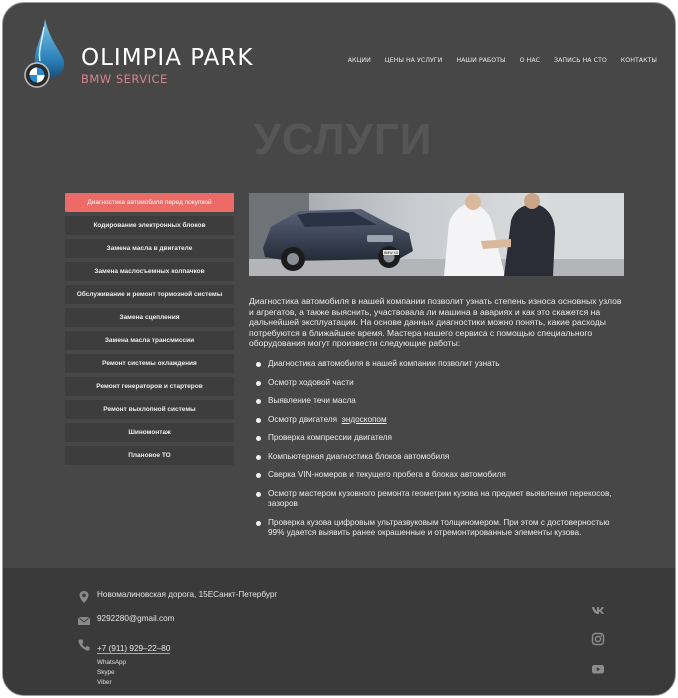  I want to click on nav-link-promotions: АКЦИИ, so click(359, 60).